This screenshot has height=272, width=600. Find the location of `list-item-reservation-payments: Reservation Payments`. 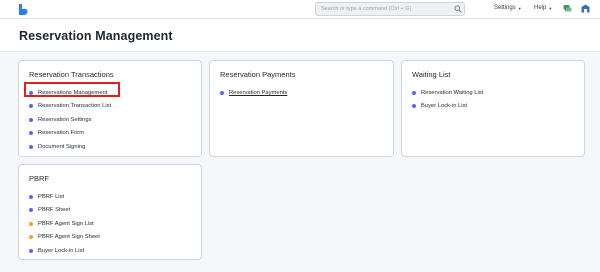

list-item-reservation-payments: Reservation Payments is located at coordinates (253, 93).